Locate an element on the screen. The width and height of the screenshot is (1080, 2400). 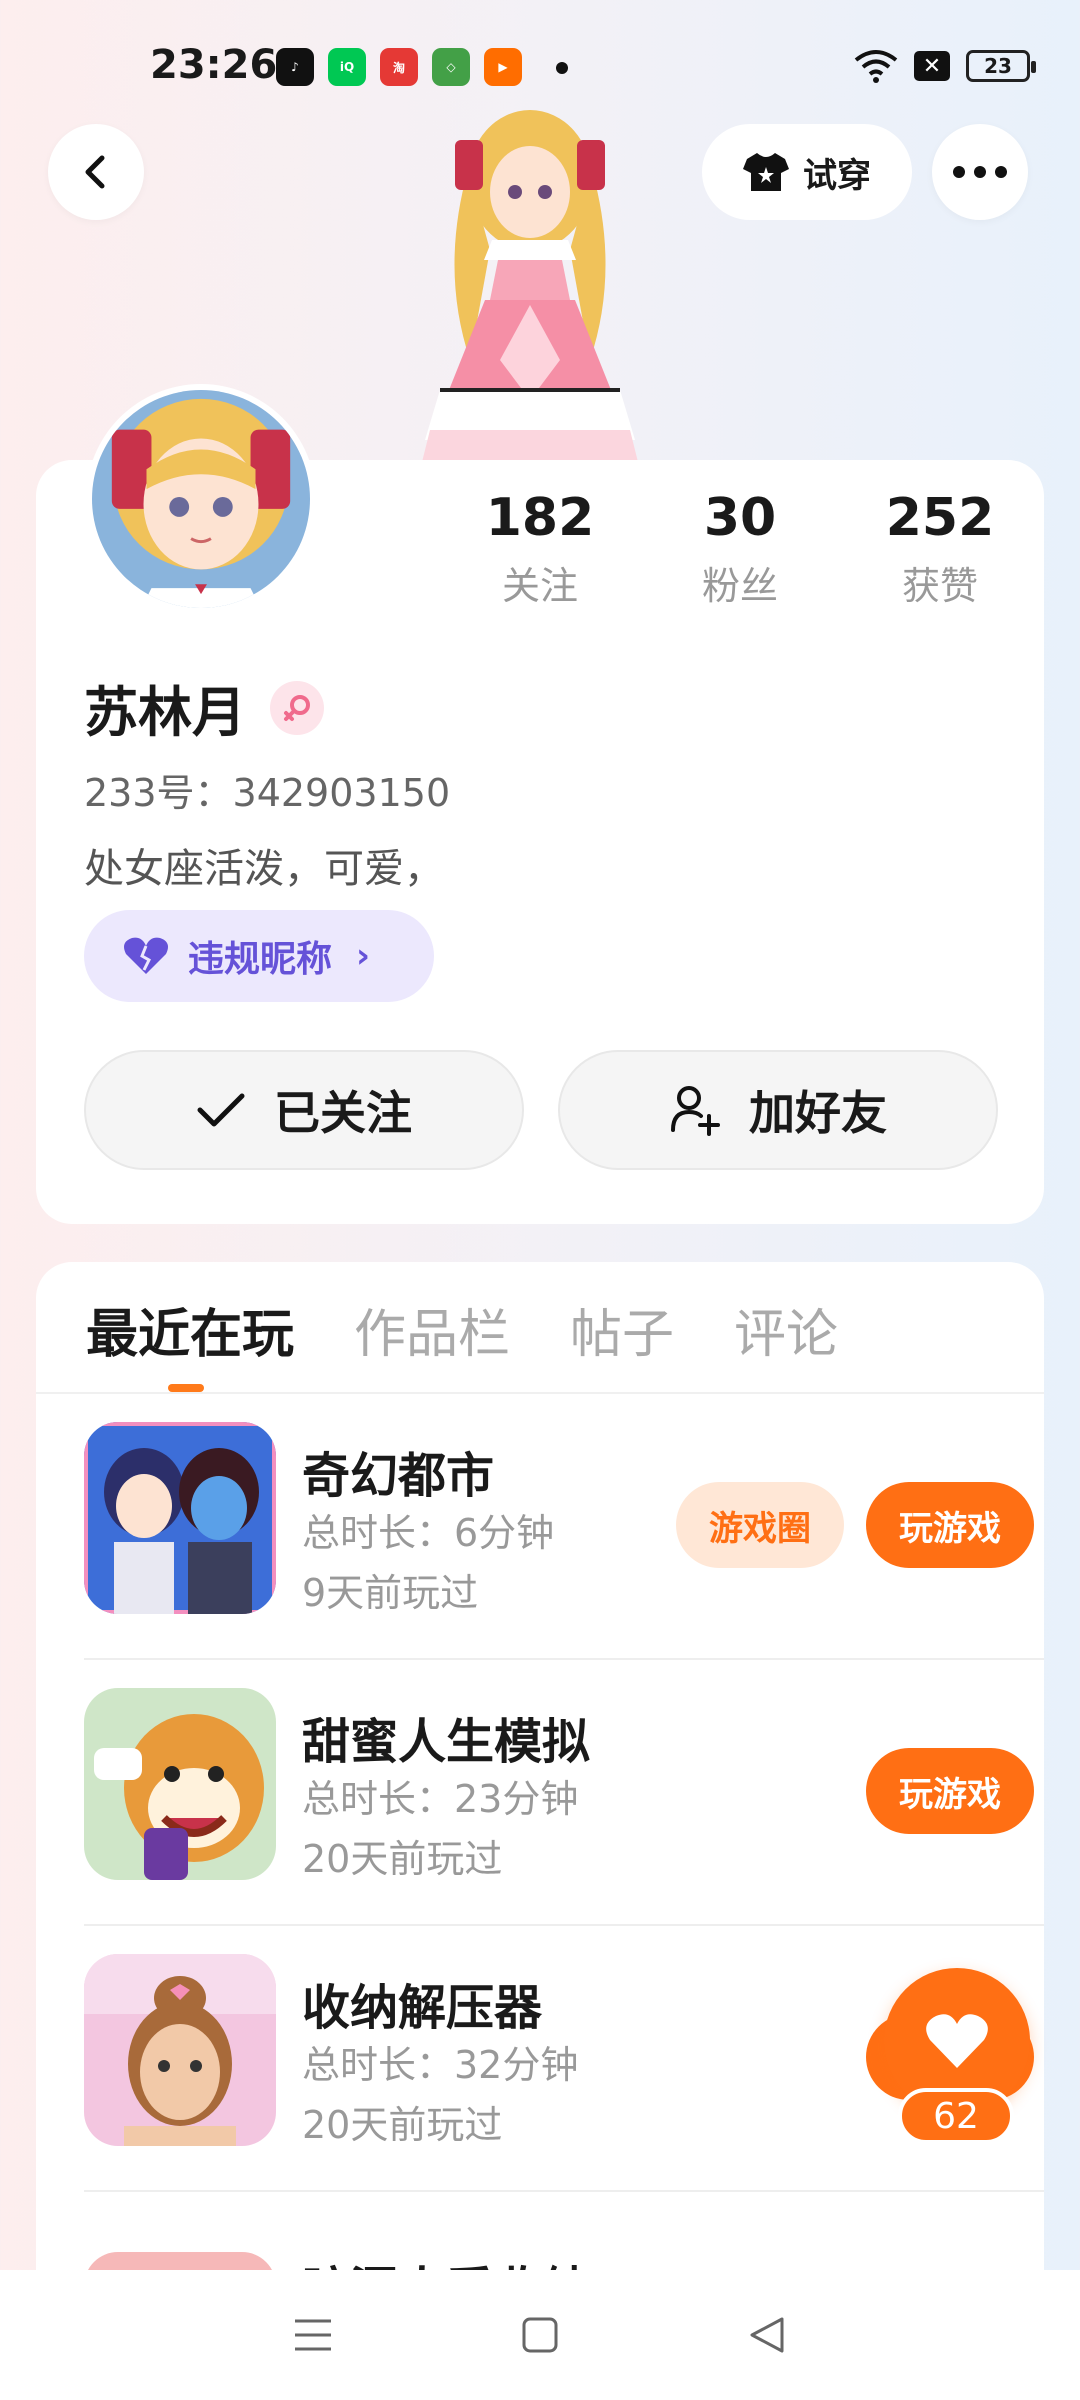
back-triangle-icon is located at coordinates (767, 2335).